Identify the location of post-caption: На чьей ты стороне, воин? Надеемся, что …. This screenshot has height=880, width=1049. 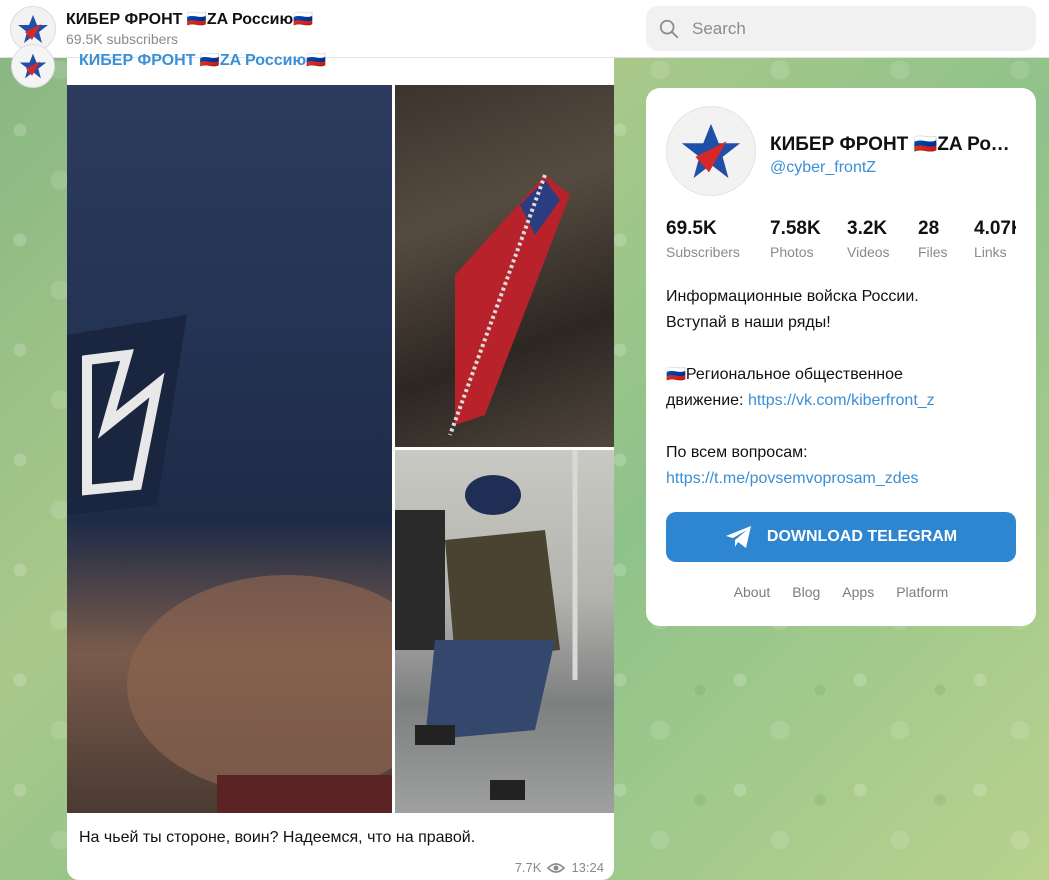
(277, 837).